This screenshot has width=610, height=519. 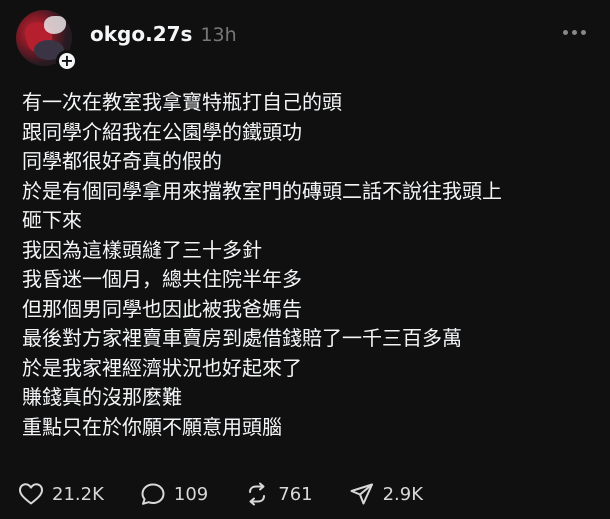 I want to click on share-count: 2.9K, so click(x=403, y=494).